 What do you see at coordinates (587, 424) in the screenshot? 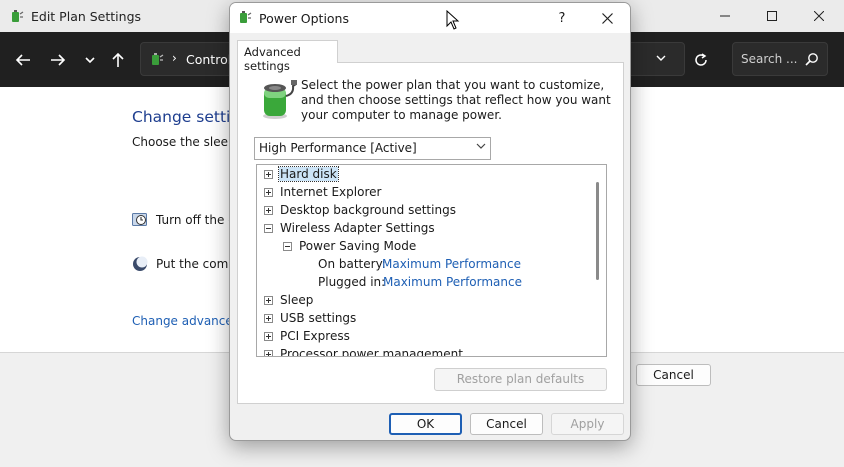
I see `apply-button: Apply` at bounding box center [587, 424].